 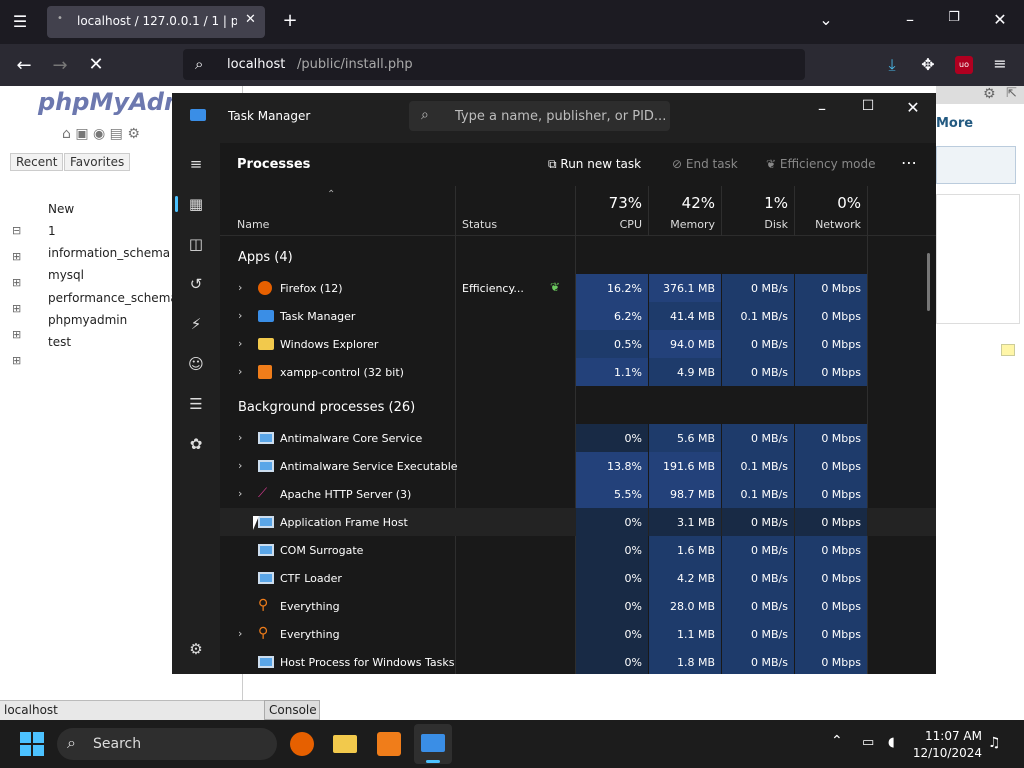 I want to click on start-windows-icon, so click(x=32, y=744).